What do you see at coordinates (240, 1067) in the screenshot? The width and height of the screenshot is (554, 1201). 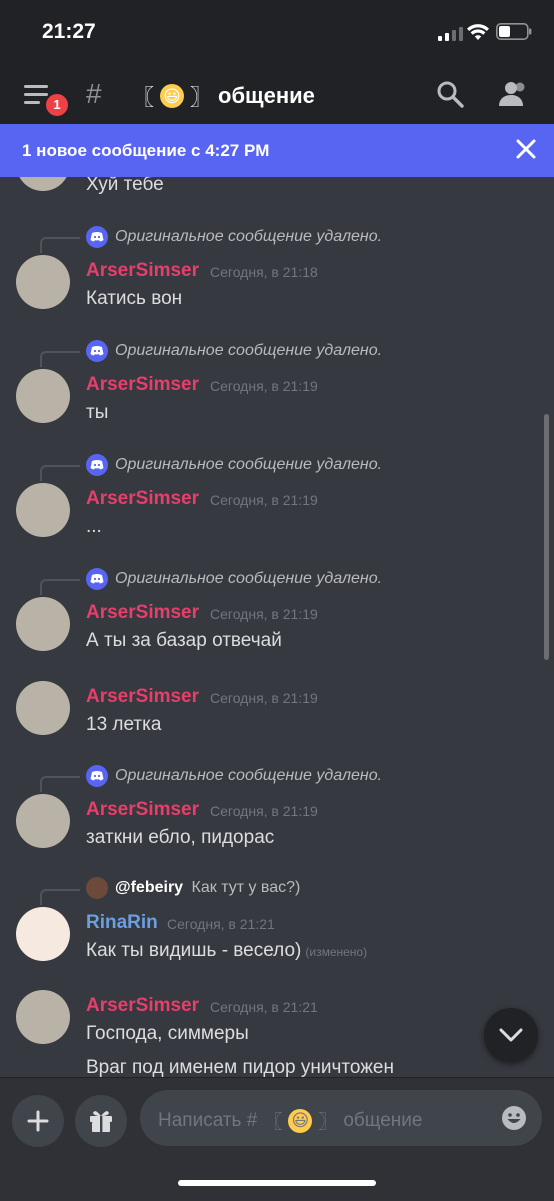 I see `message-content: Враг под именем пидор уничтожен` at bounding box center [240, 1067].